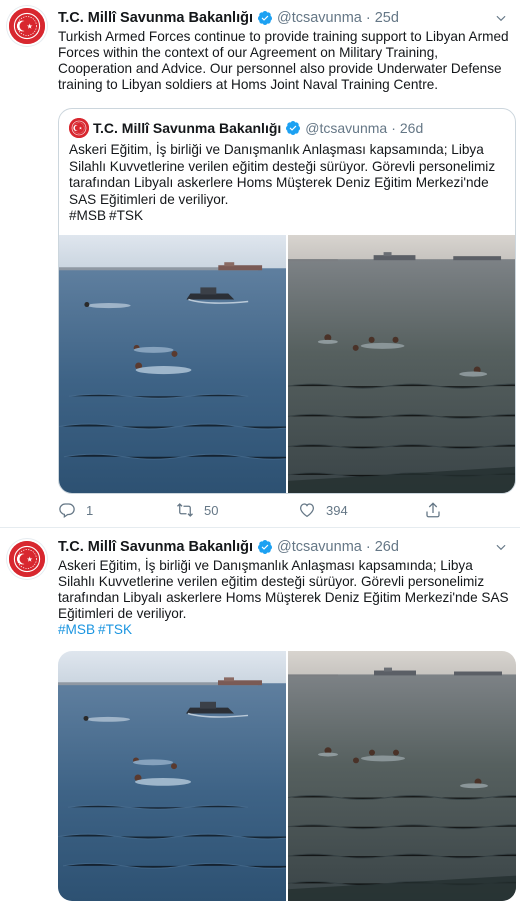 The height and width of the screenshot is (907, 520). I want to click on like-button: 394, so click(323, 510).